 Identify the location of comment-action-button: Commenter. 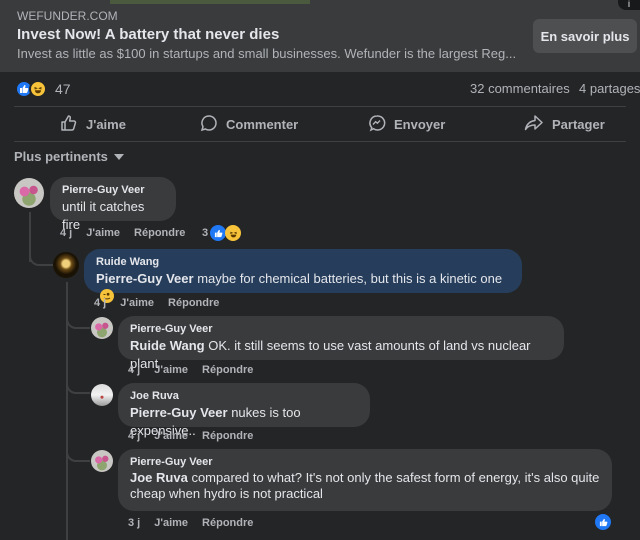
(249, 124).